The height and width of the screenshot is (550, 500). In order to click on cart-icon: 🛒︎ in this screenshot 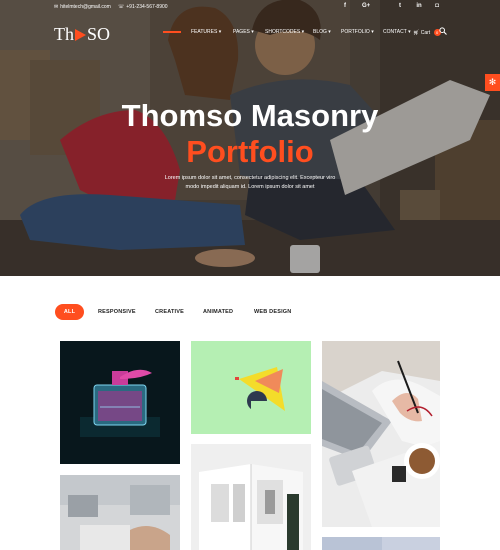, I will do `click(416, 33)`.